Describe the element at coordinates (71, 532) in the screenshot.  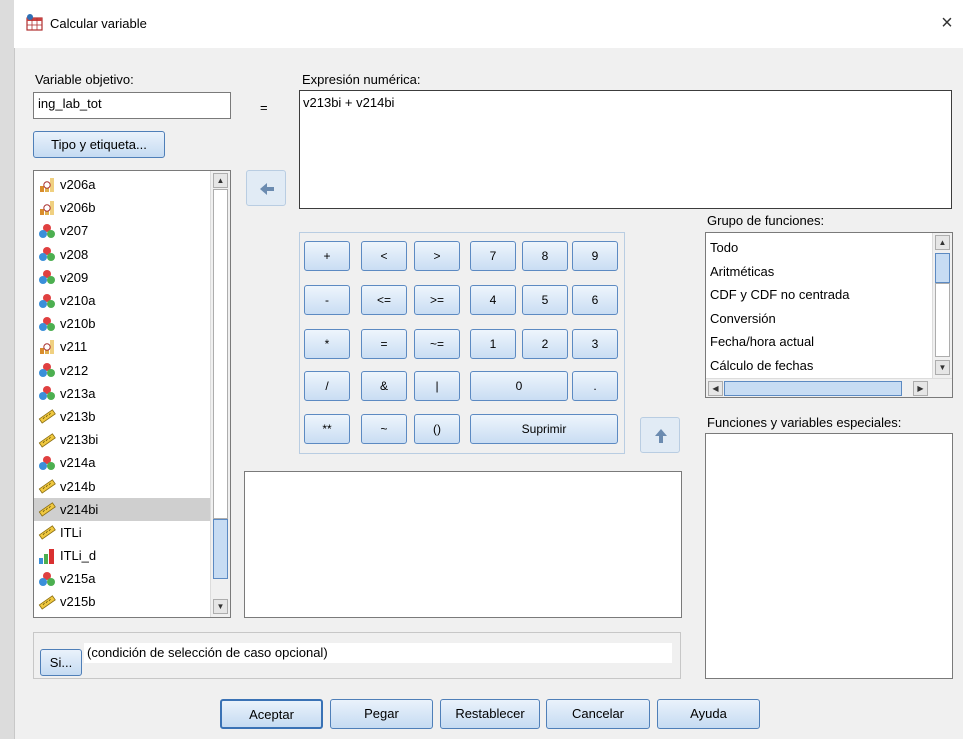
I see `variable-name: ITLi` at that location.